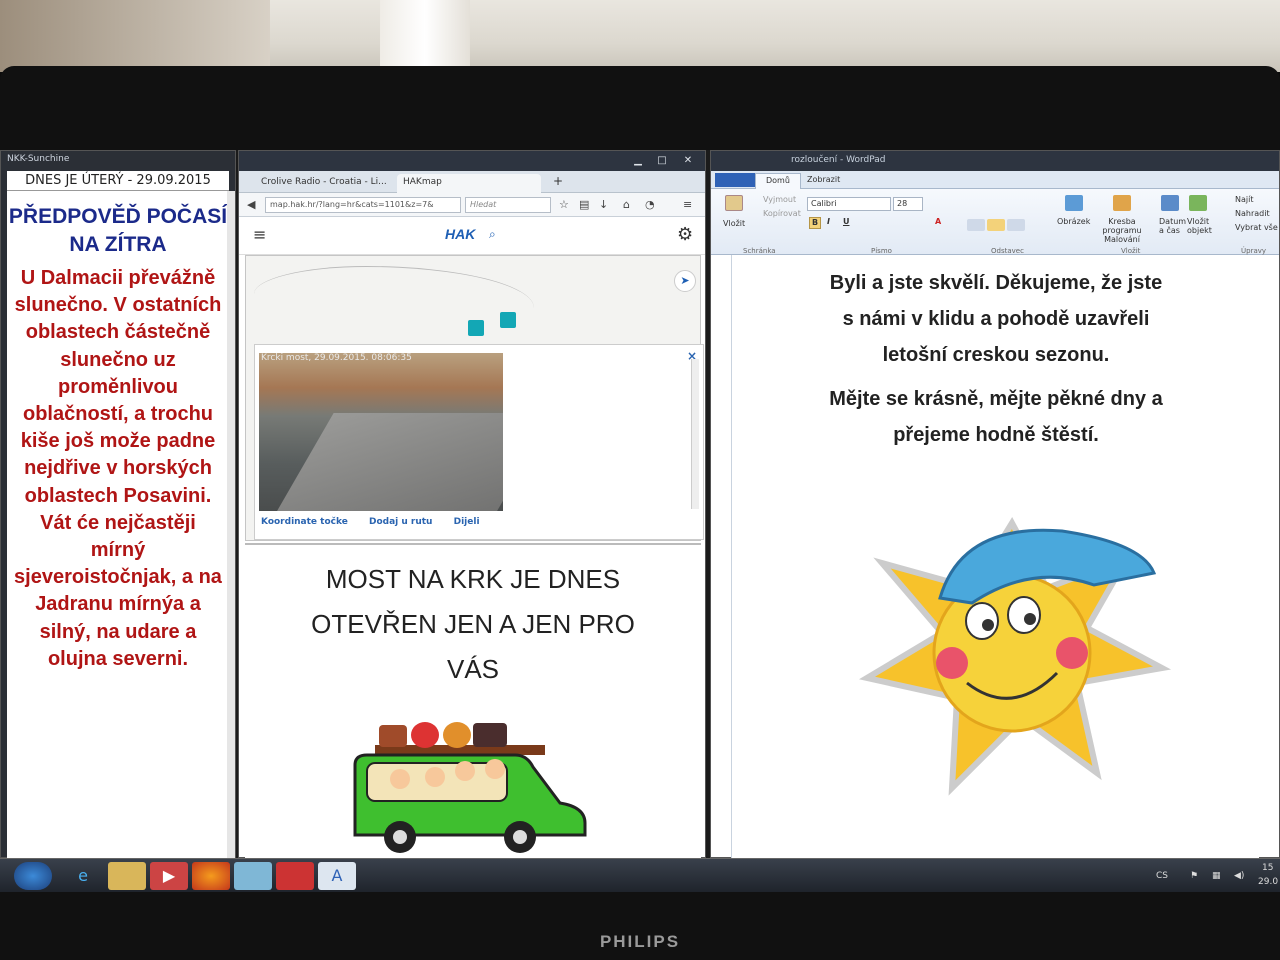 This screenshot has height=960, width=1280. Describe the element at coordinates (1194, 876) in the screenshot. I see `tray-flag-icon: ⚑` at that location.